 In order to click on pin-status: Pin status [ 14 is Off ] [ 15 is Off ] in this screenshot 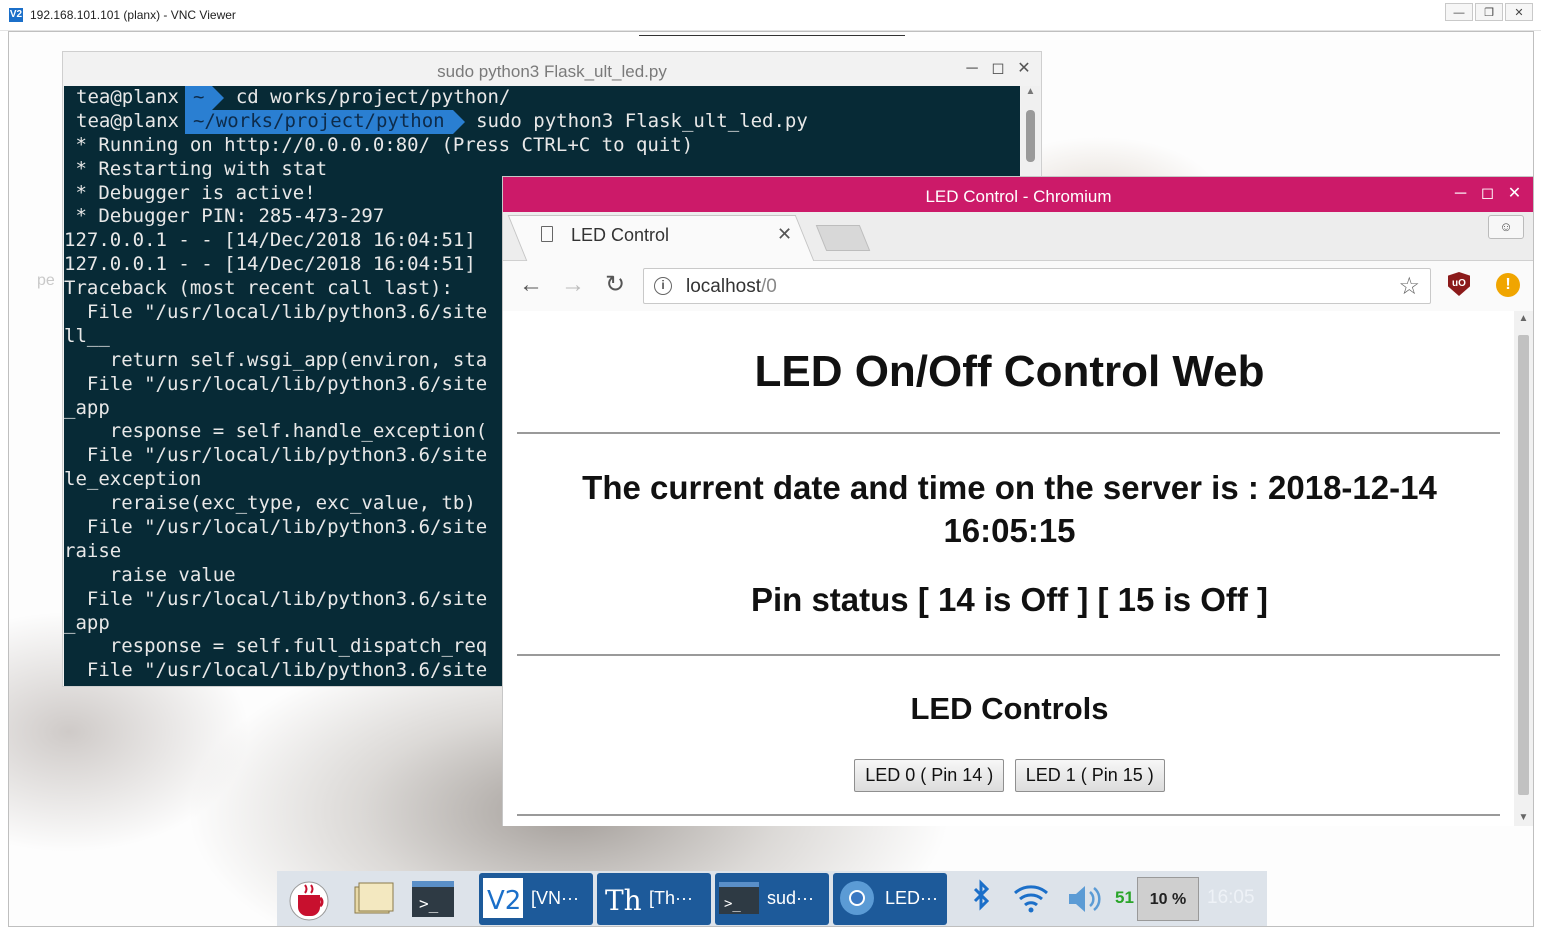, I will do `click(1009, 599)`.